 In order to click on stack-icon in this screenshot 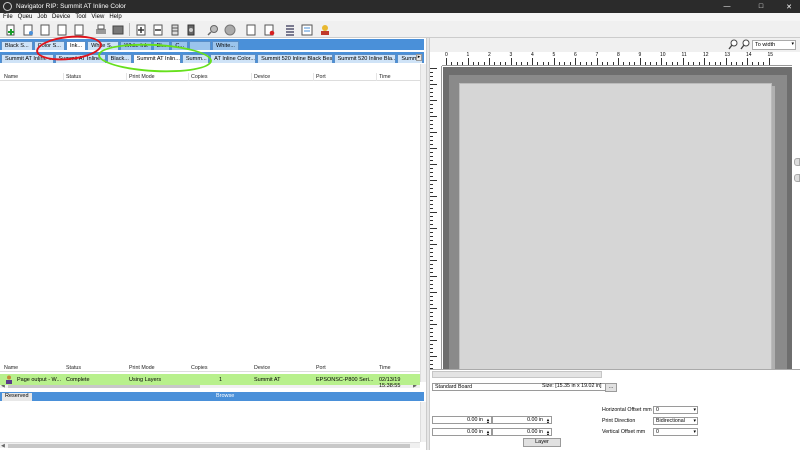, I will do `click(174, 29)`.